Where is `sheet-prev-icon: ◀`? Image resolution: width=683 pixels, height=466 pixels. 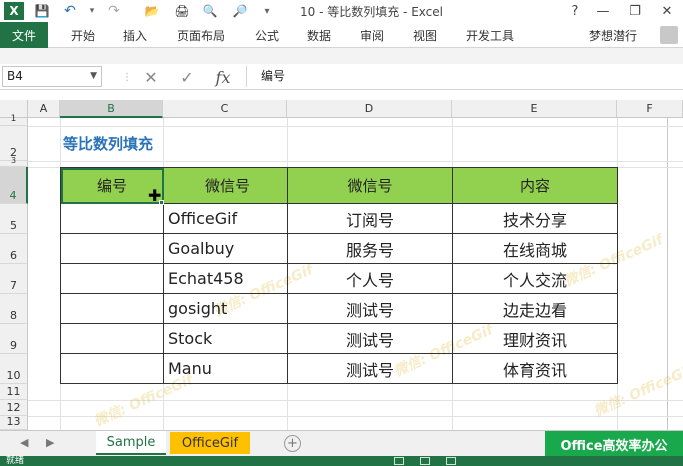
sheet-prev-icon: ◀ is located at coordinates (24, 442).